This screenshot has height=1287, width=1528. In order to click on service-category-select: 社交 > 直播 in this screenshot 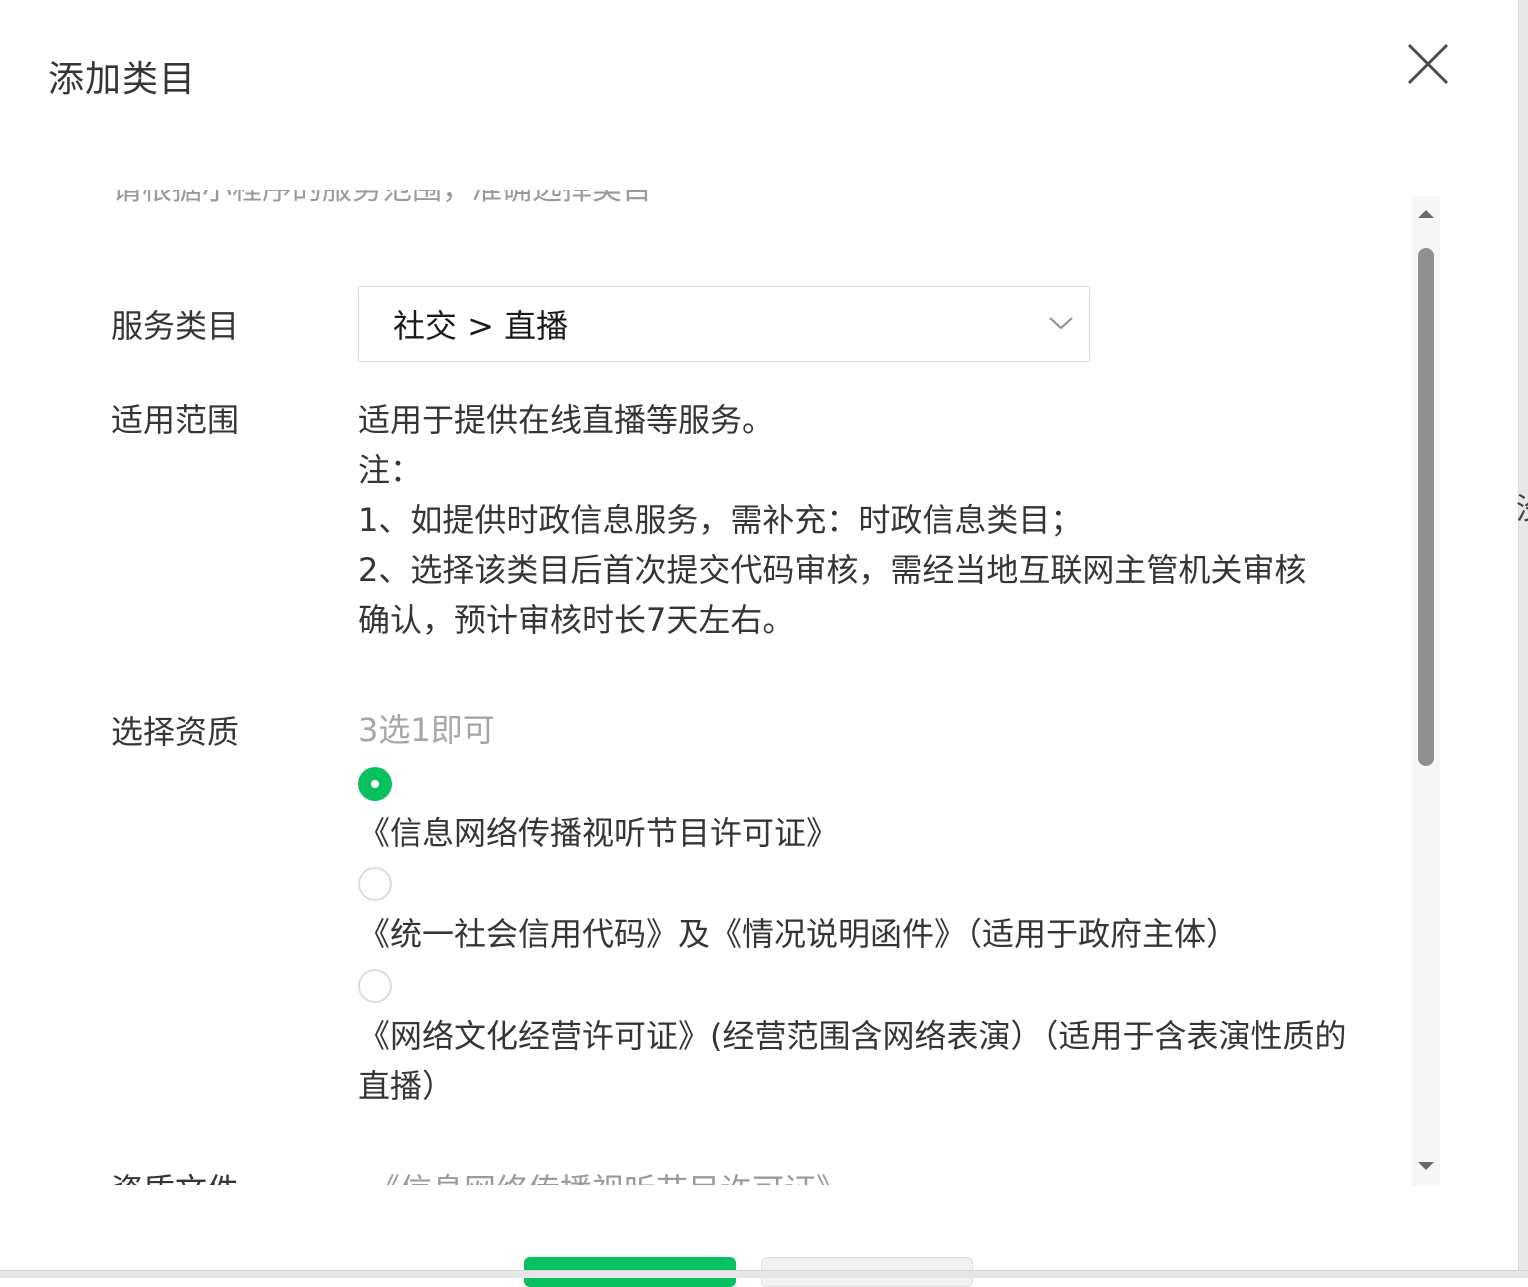, I will do `click(724, 324)`.